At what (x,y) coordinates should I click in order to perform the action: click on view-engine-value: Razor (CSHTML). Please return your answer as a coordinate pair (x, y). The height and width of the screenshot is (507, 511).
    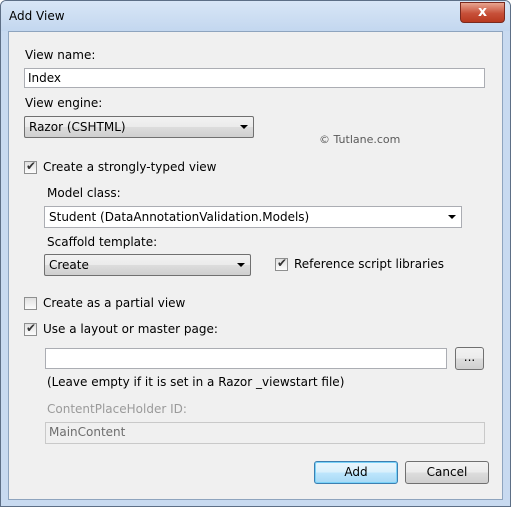
    Looking at the image, I should click on (77, 127).